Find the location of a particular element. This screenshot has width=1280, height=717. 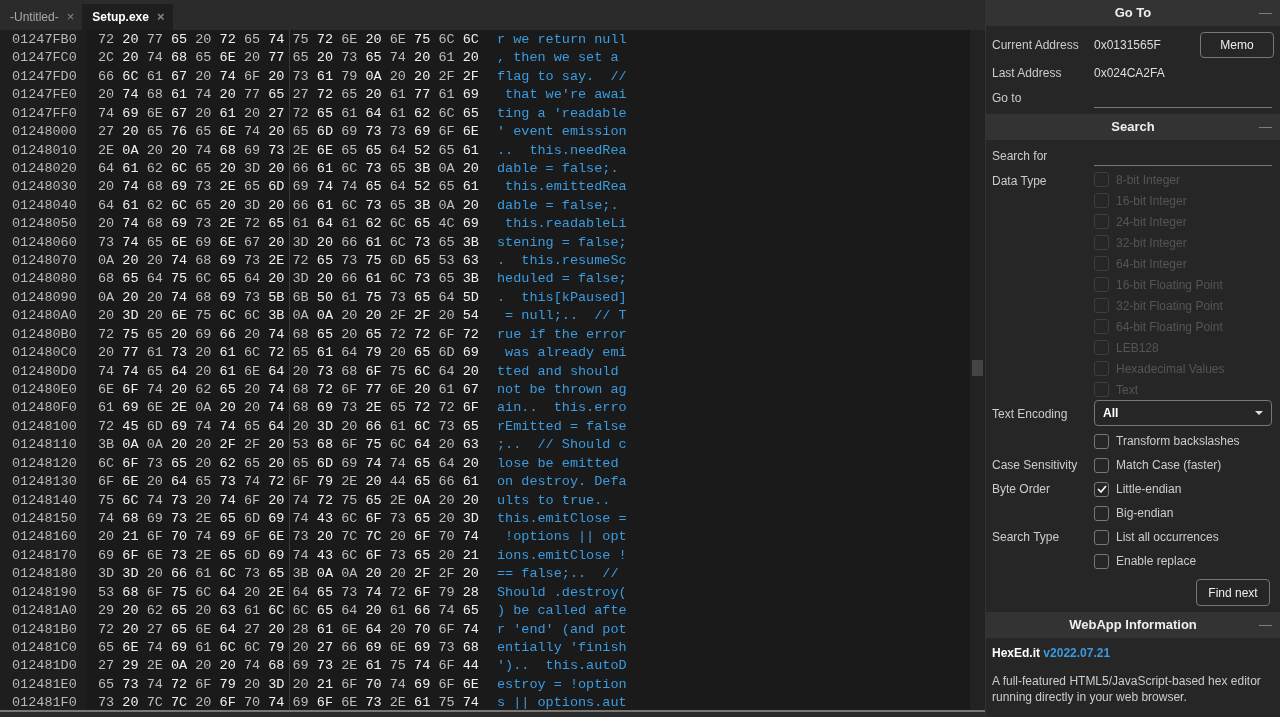

checkbox-label: Big-endian is located at coordinates (1145, 513).